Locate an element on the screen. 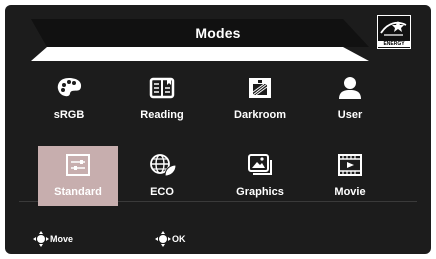 This screenshot has height=259, width=436. mode-label: Reading is located at coordinates (162, 115).